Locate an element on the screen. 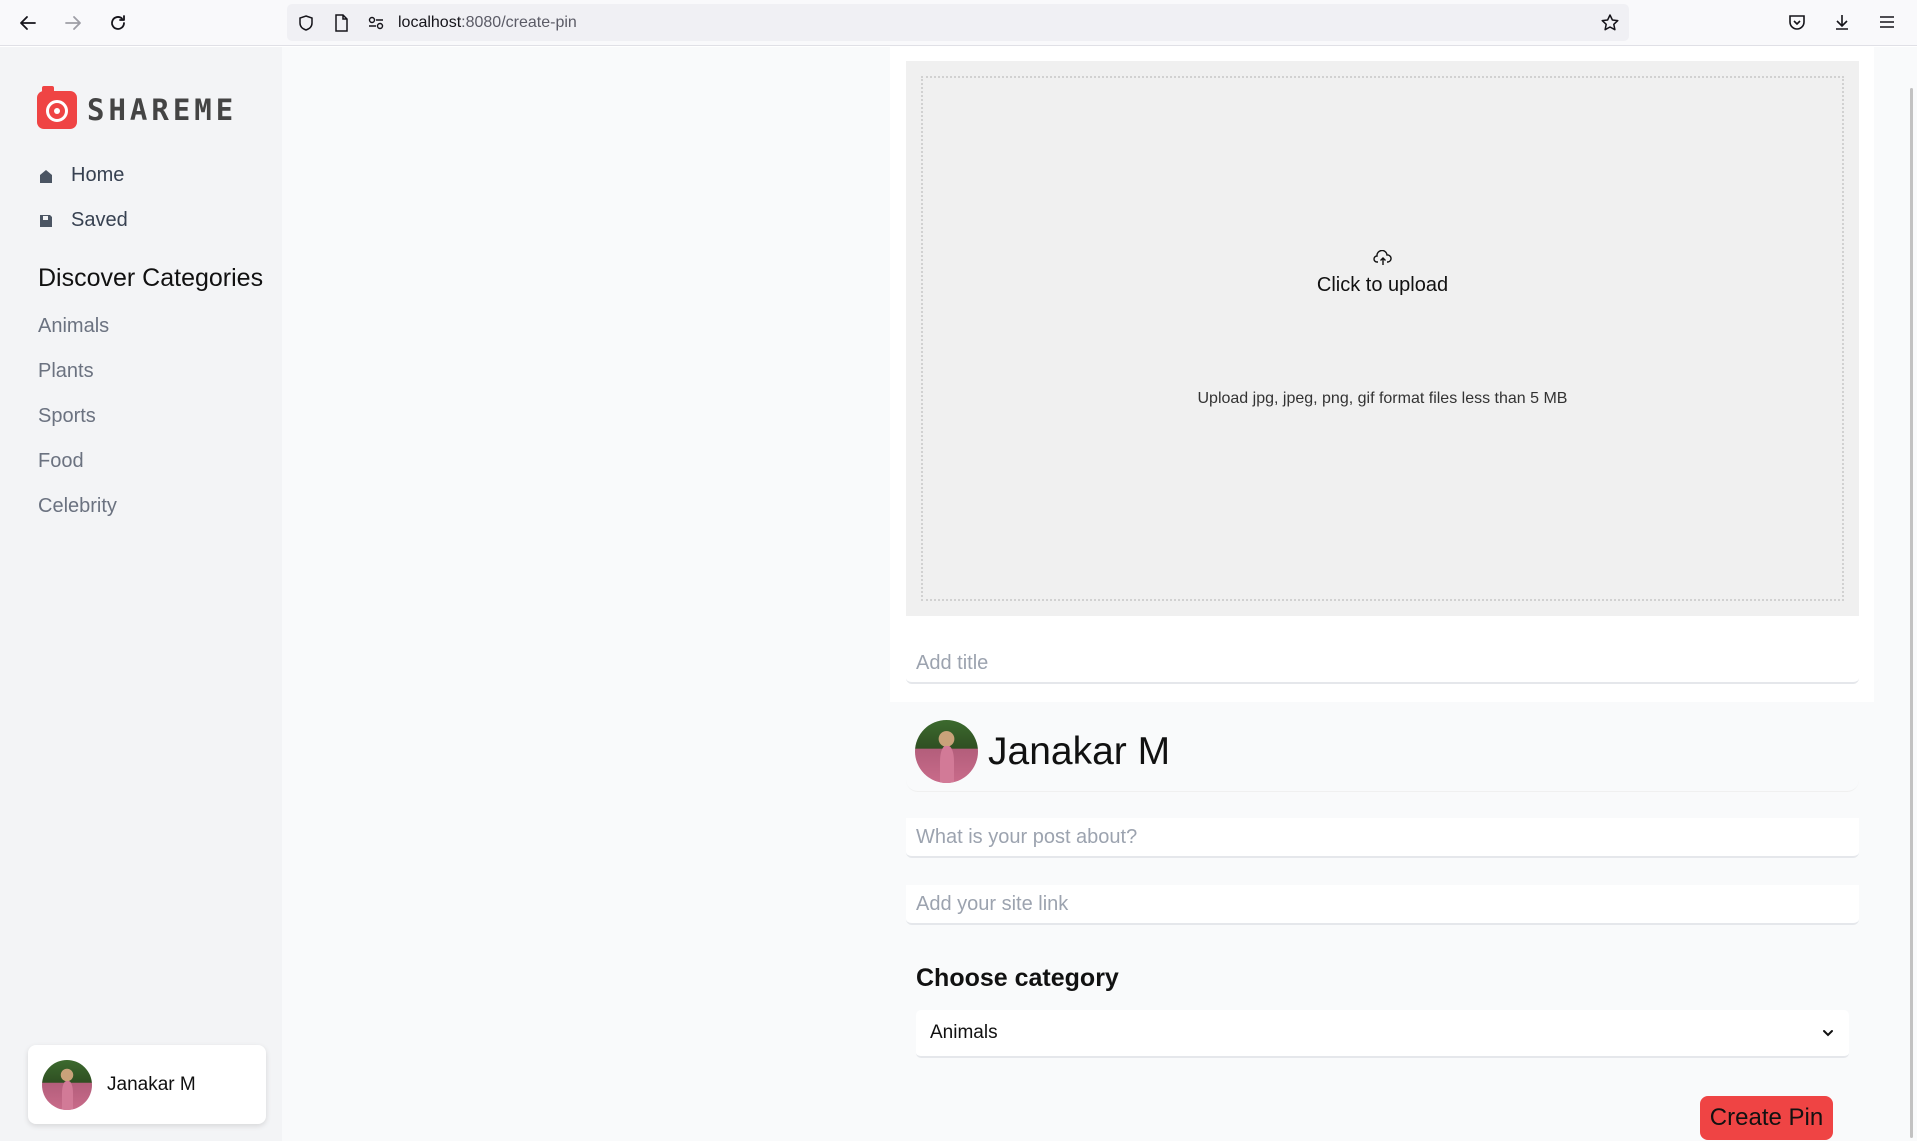 The height and width of the screenshot is (1141, 1917). logo: SHAREME is located at coordinates (137, 107).